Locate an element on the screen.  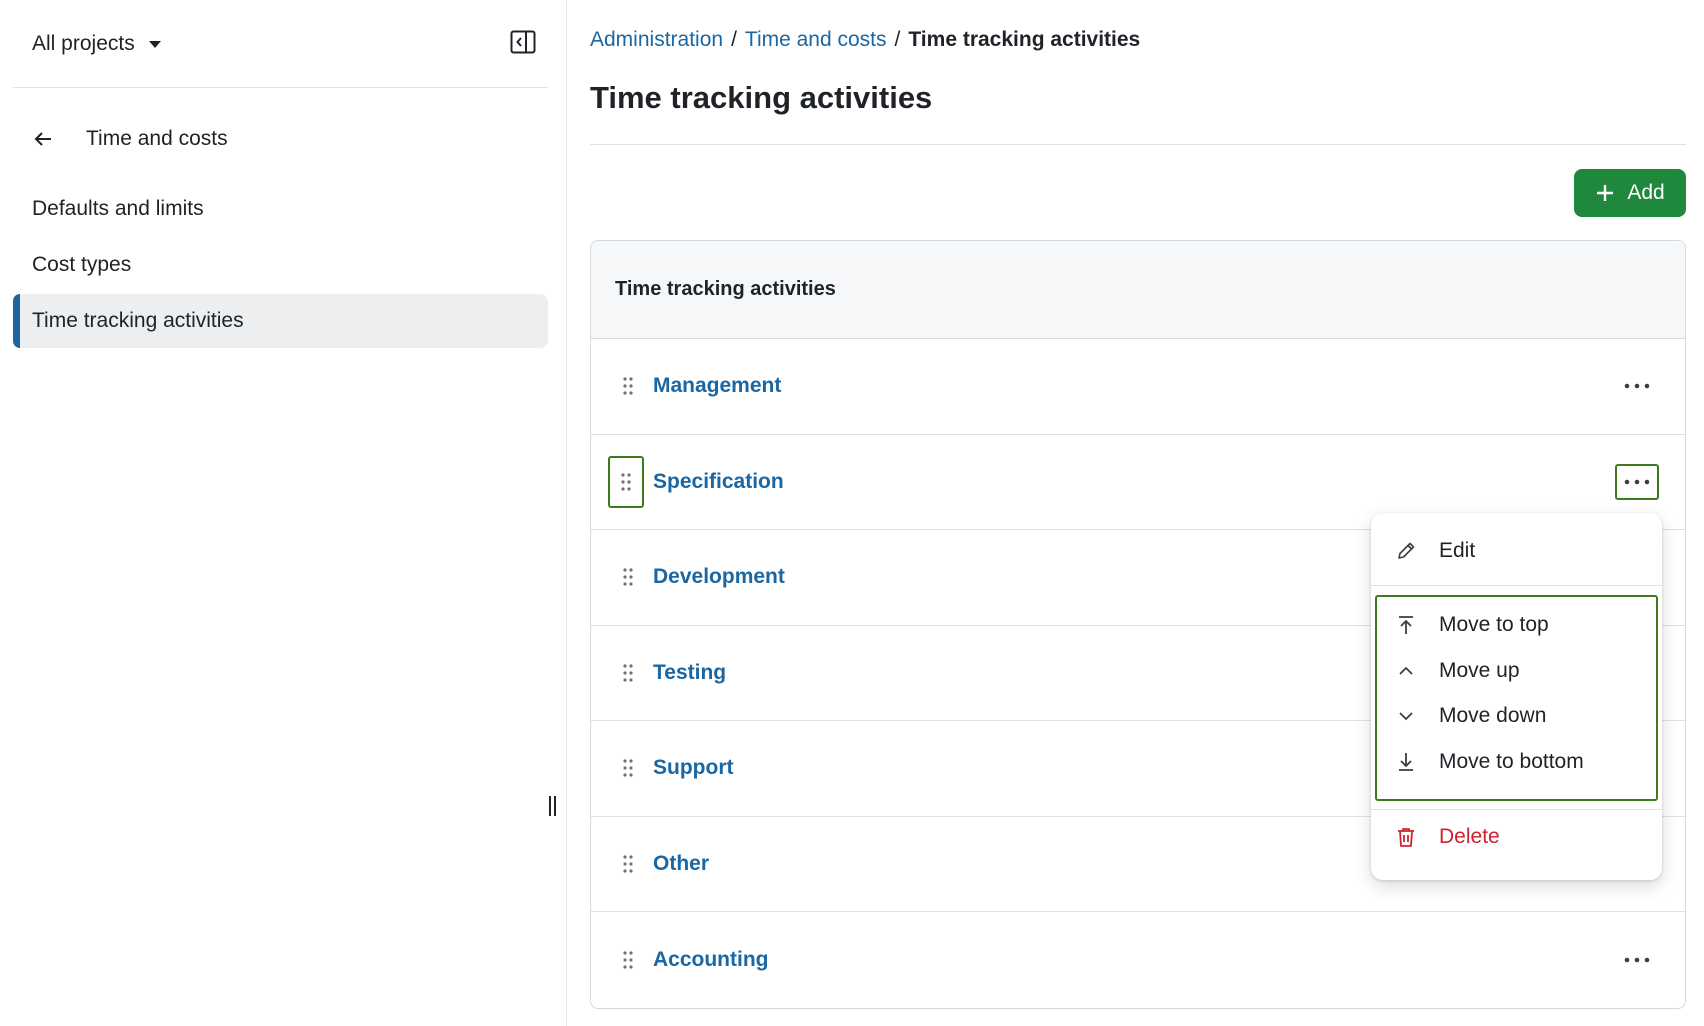
menu-item-label: Edit is located at coordinates (1457, 550).